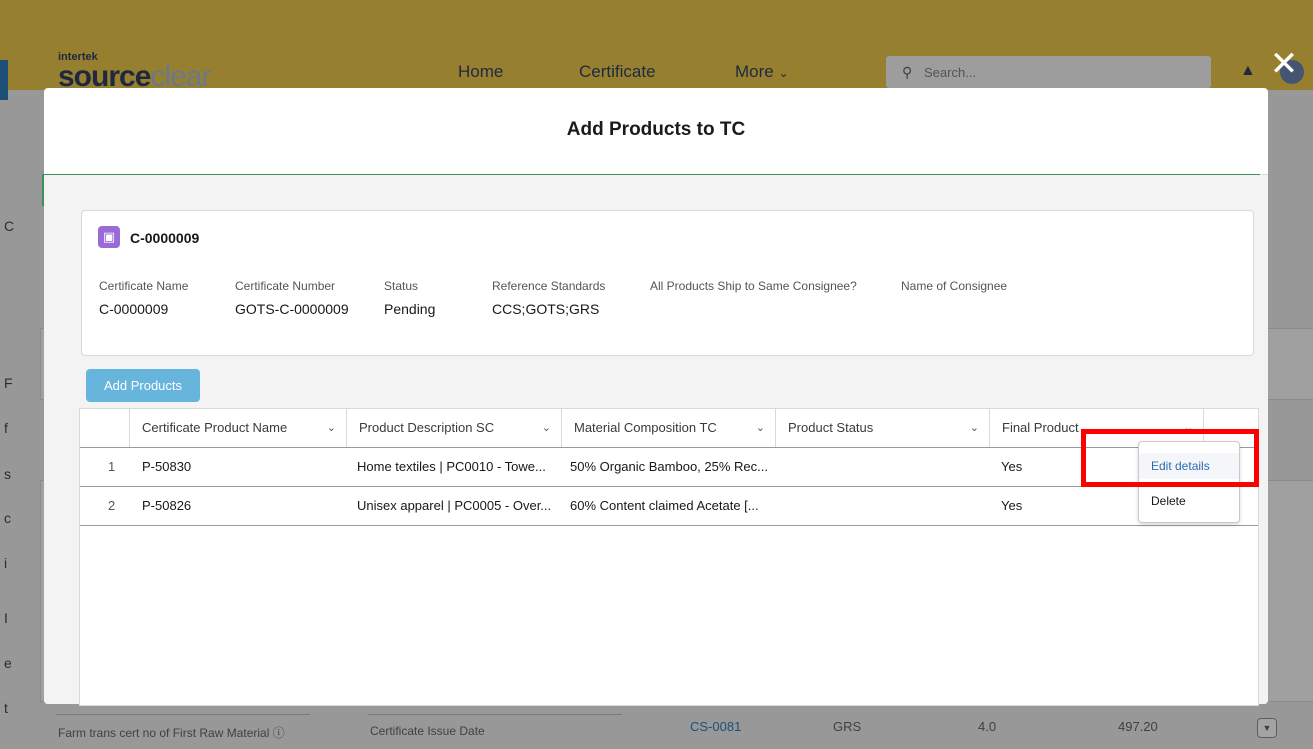 The height and width of the screenshot is (749, 1313). Describe the element at coordinates (105, 428) in the screenshot. I see `row-number-header` at that location.